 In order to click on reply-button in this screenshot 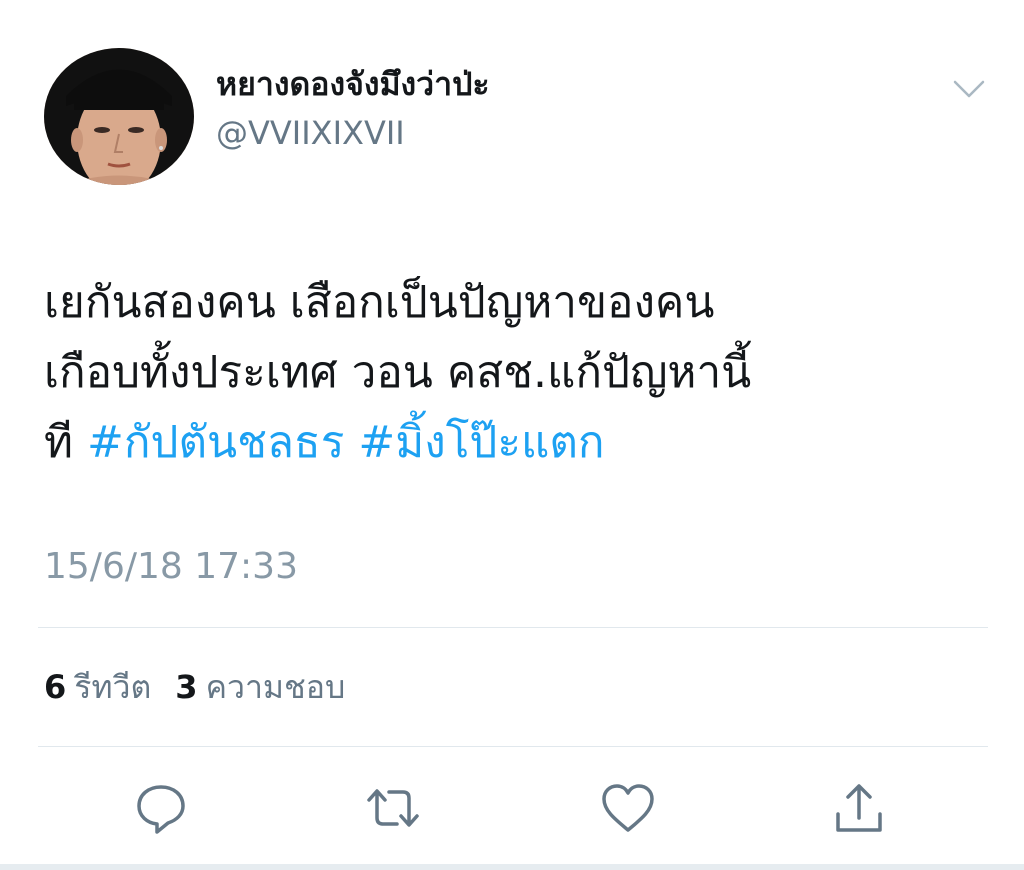, I will do `click(161, 808)`.